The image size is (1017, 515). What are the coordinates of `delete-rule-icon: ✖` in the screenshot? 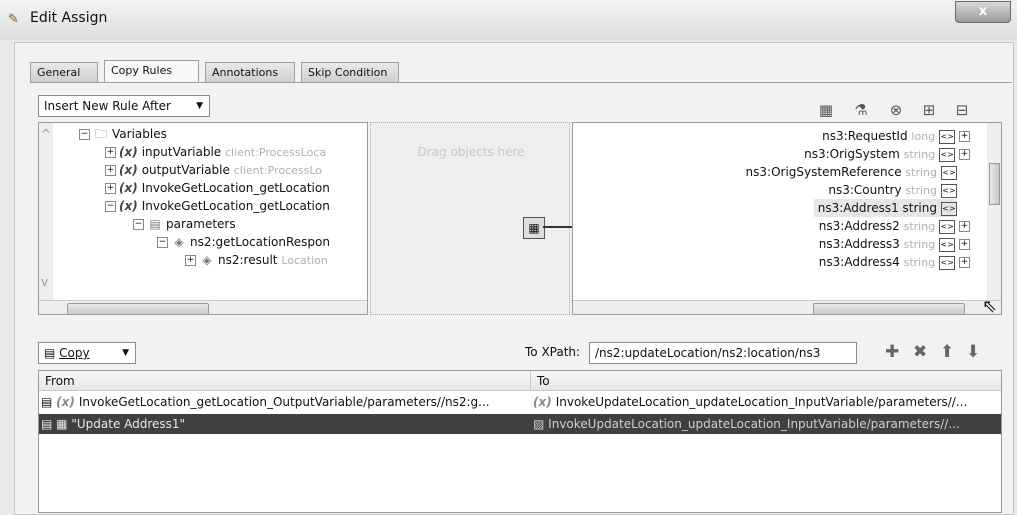 It's located at (920, 352).